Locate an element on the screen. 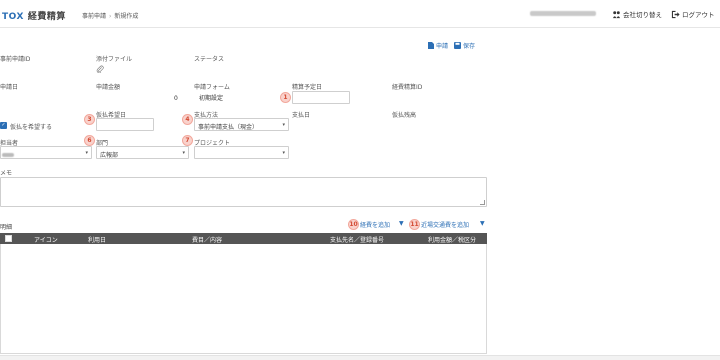  save-button: 保存 is located at coordinates (464, 45).